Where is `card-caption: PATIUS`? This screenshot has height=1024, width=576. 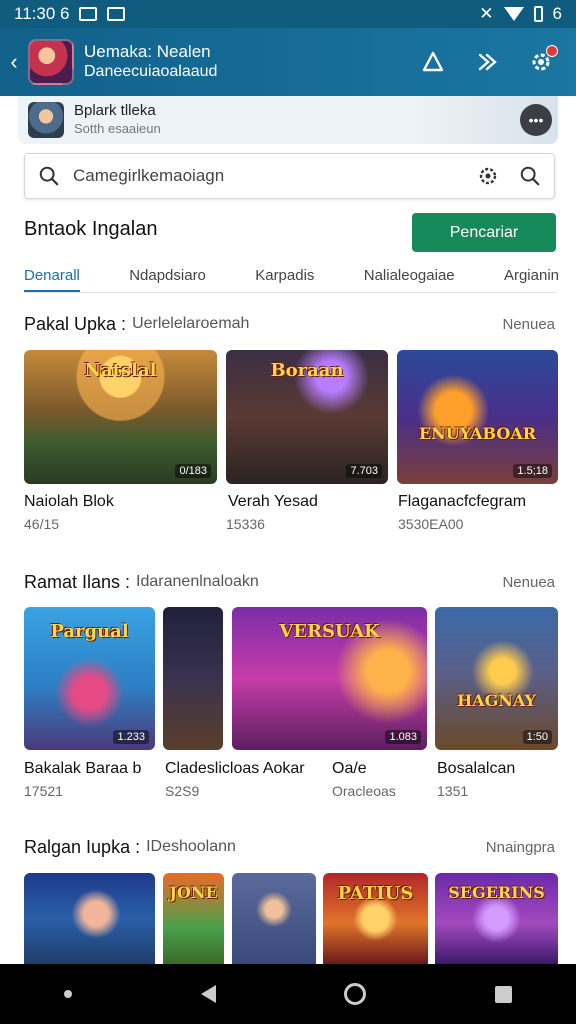
card-caption: PATIUS is located at coordinates (375, 893).